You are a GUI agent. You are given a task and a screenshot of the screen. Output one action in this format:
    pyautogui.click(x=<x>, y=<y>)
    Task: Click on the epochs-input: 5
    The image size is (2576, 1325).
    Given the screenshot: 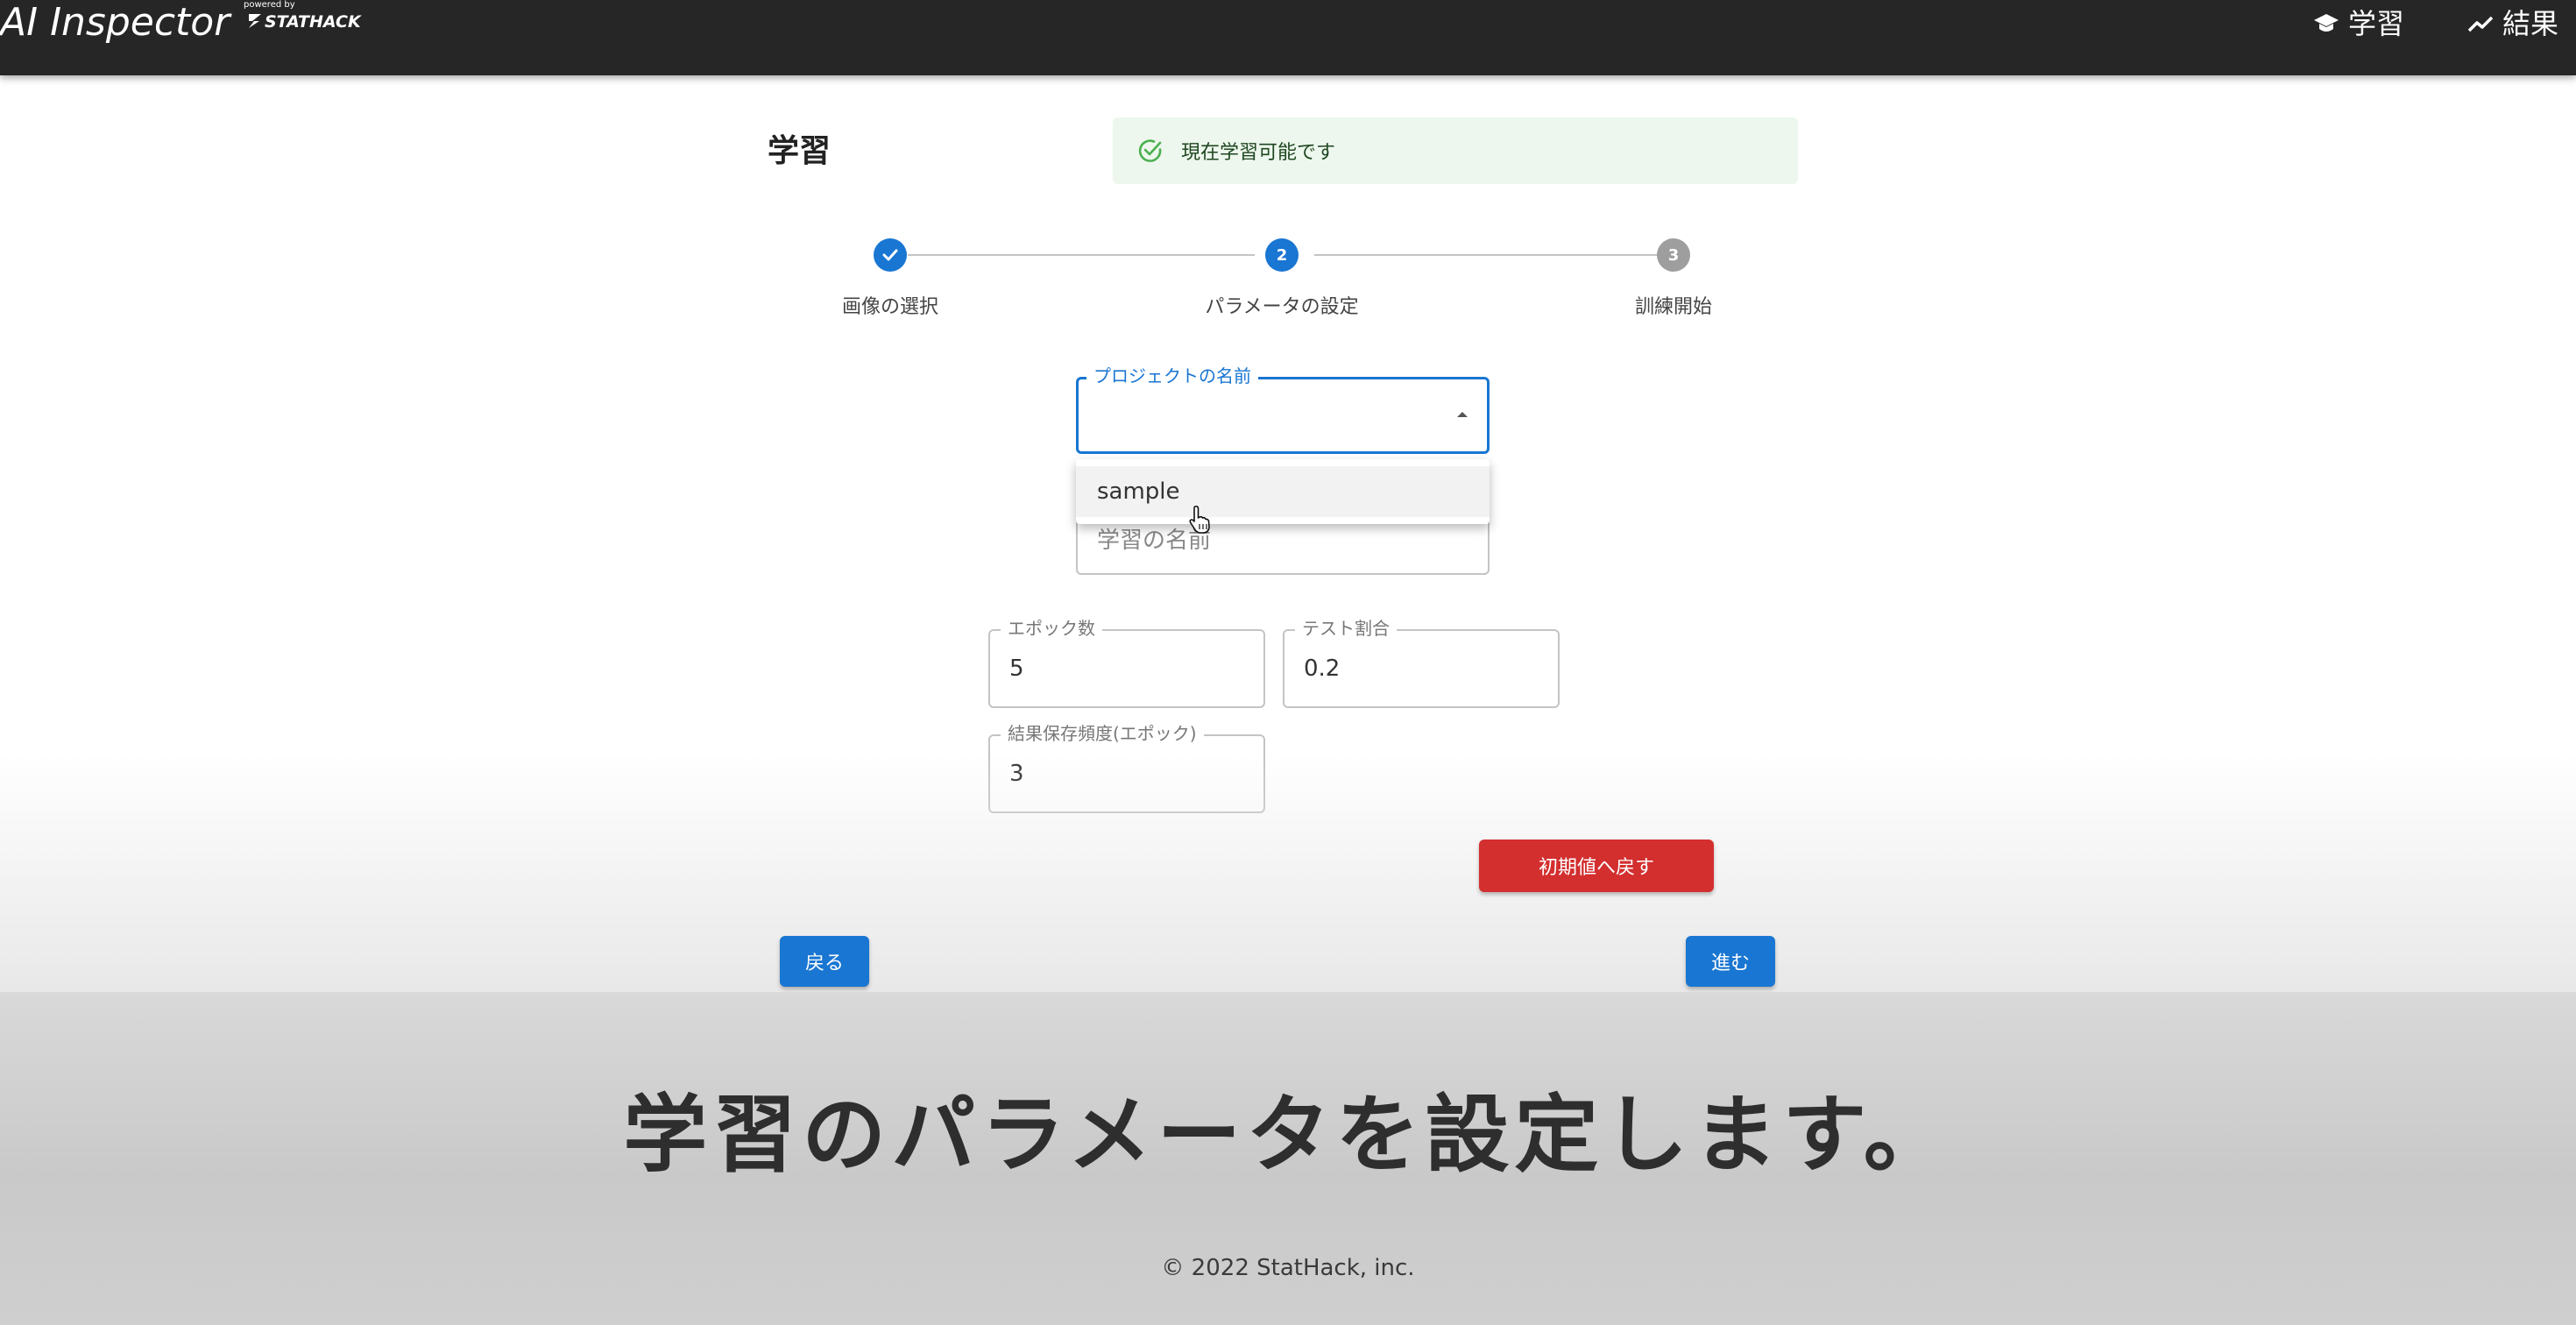 What is the action you would take?
    pyautogui.click(x=1126, y=668)
    